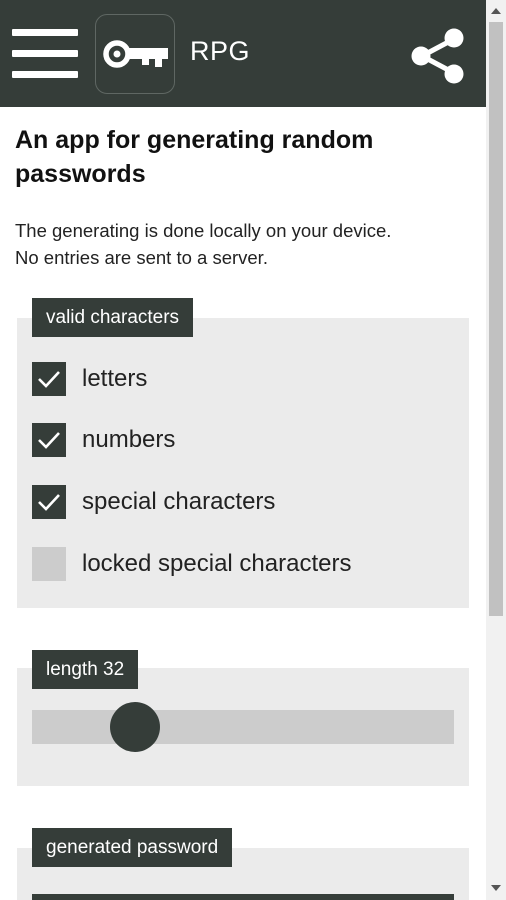 The width and height of the screenshot is (506, 900). I want to click on valid-characters-title: valid characters, so click(113, 317).